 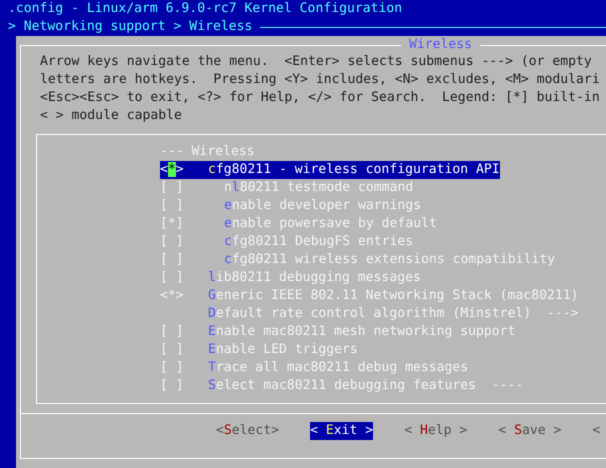 What do you see at coordinates (291, 206) in the screenshot?
I see `menu-item: [ ] enable developer warnings` at bounding box center [291, 206].